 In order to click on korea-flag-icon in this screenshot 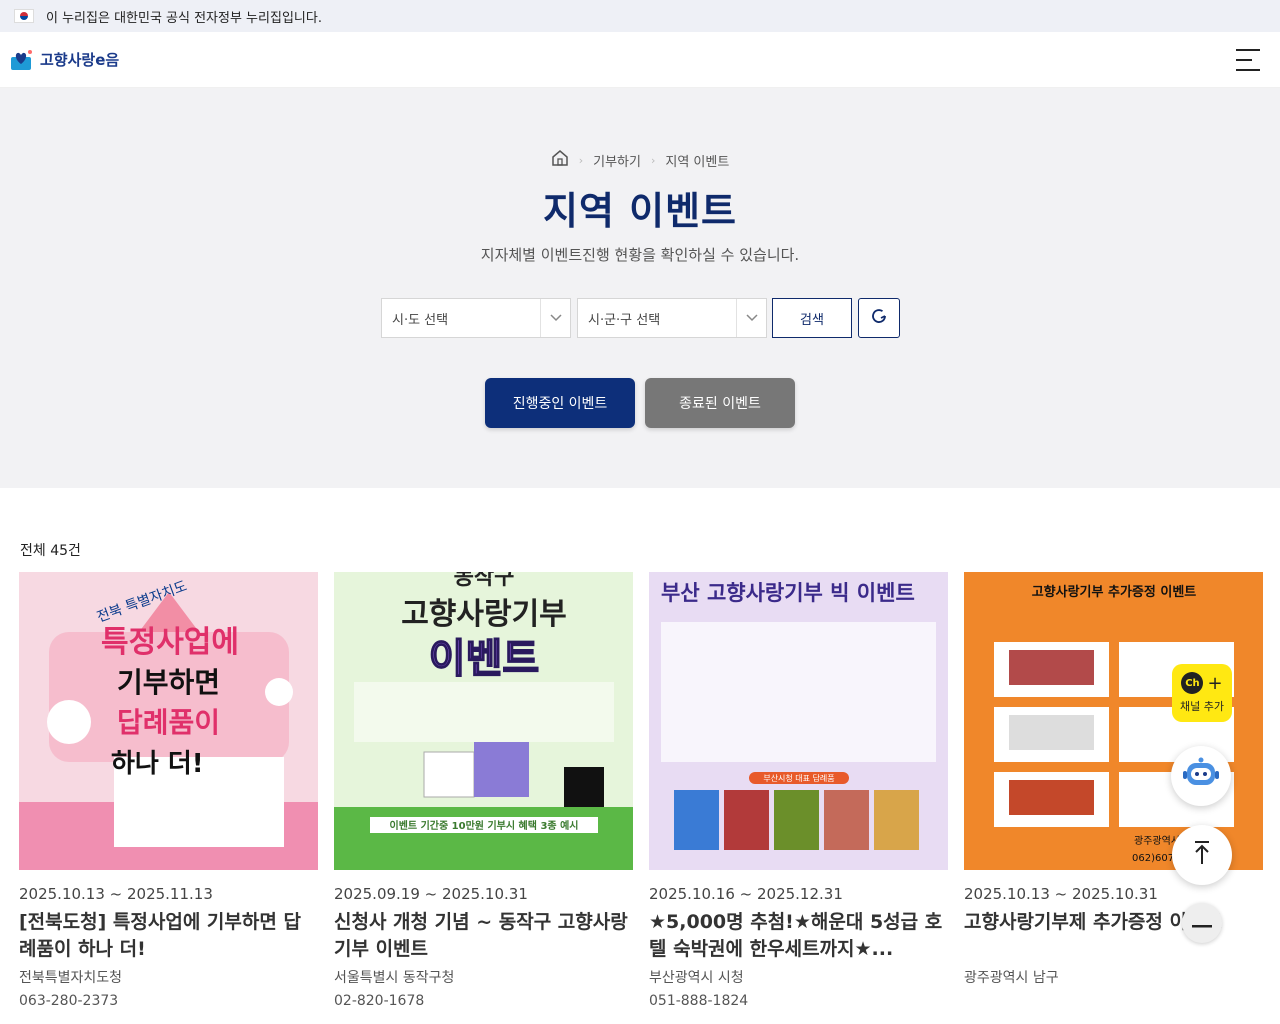, I will do `click(24, 16)`.